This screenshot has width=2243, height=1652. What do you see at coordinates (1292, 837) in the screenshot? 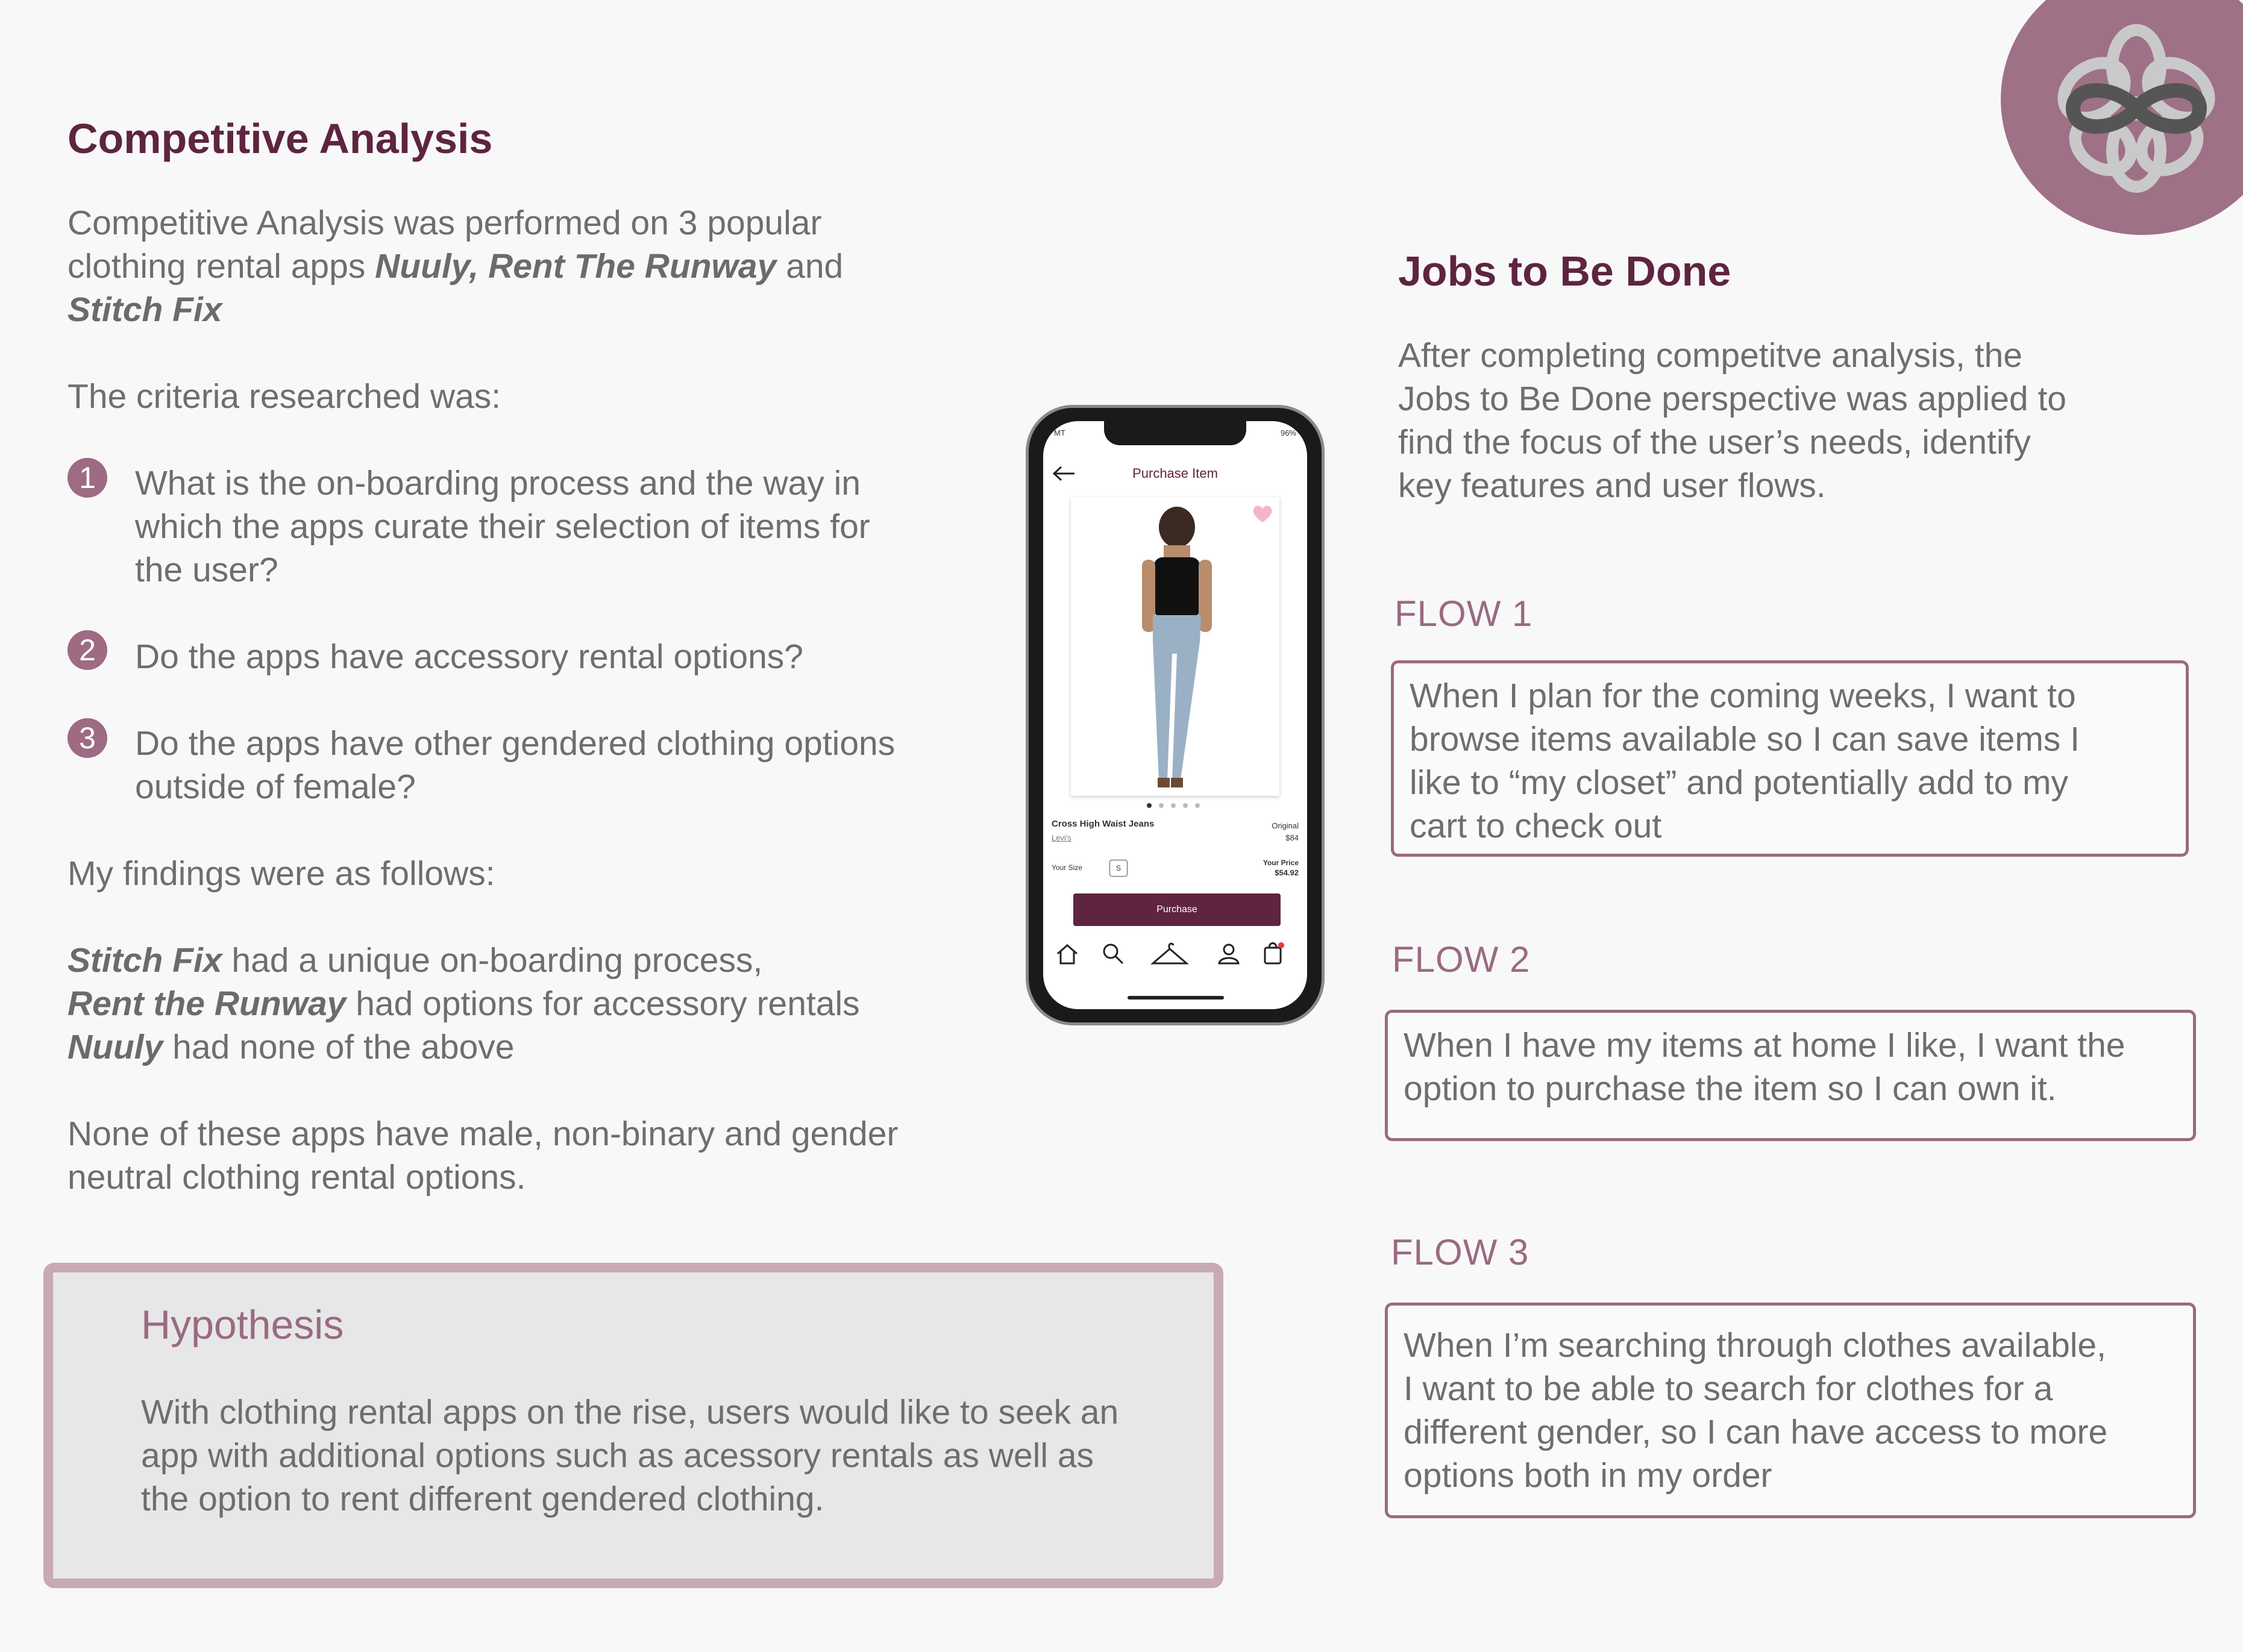
I see `original-price: $84` at bounding box center [1292, 837].